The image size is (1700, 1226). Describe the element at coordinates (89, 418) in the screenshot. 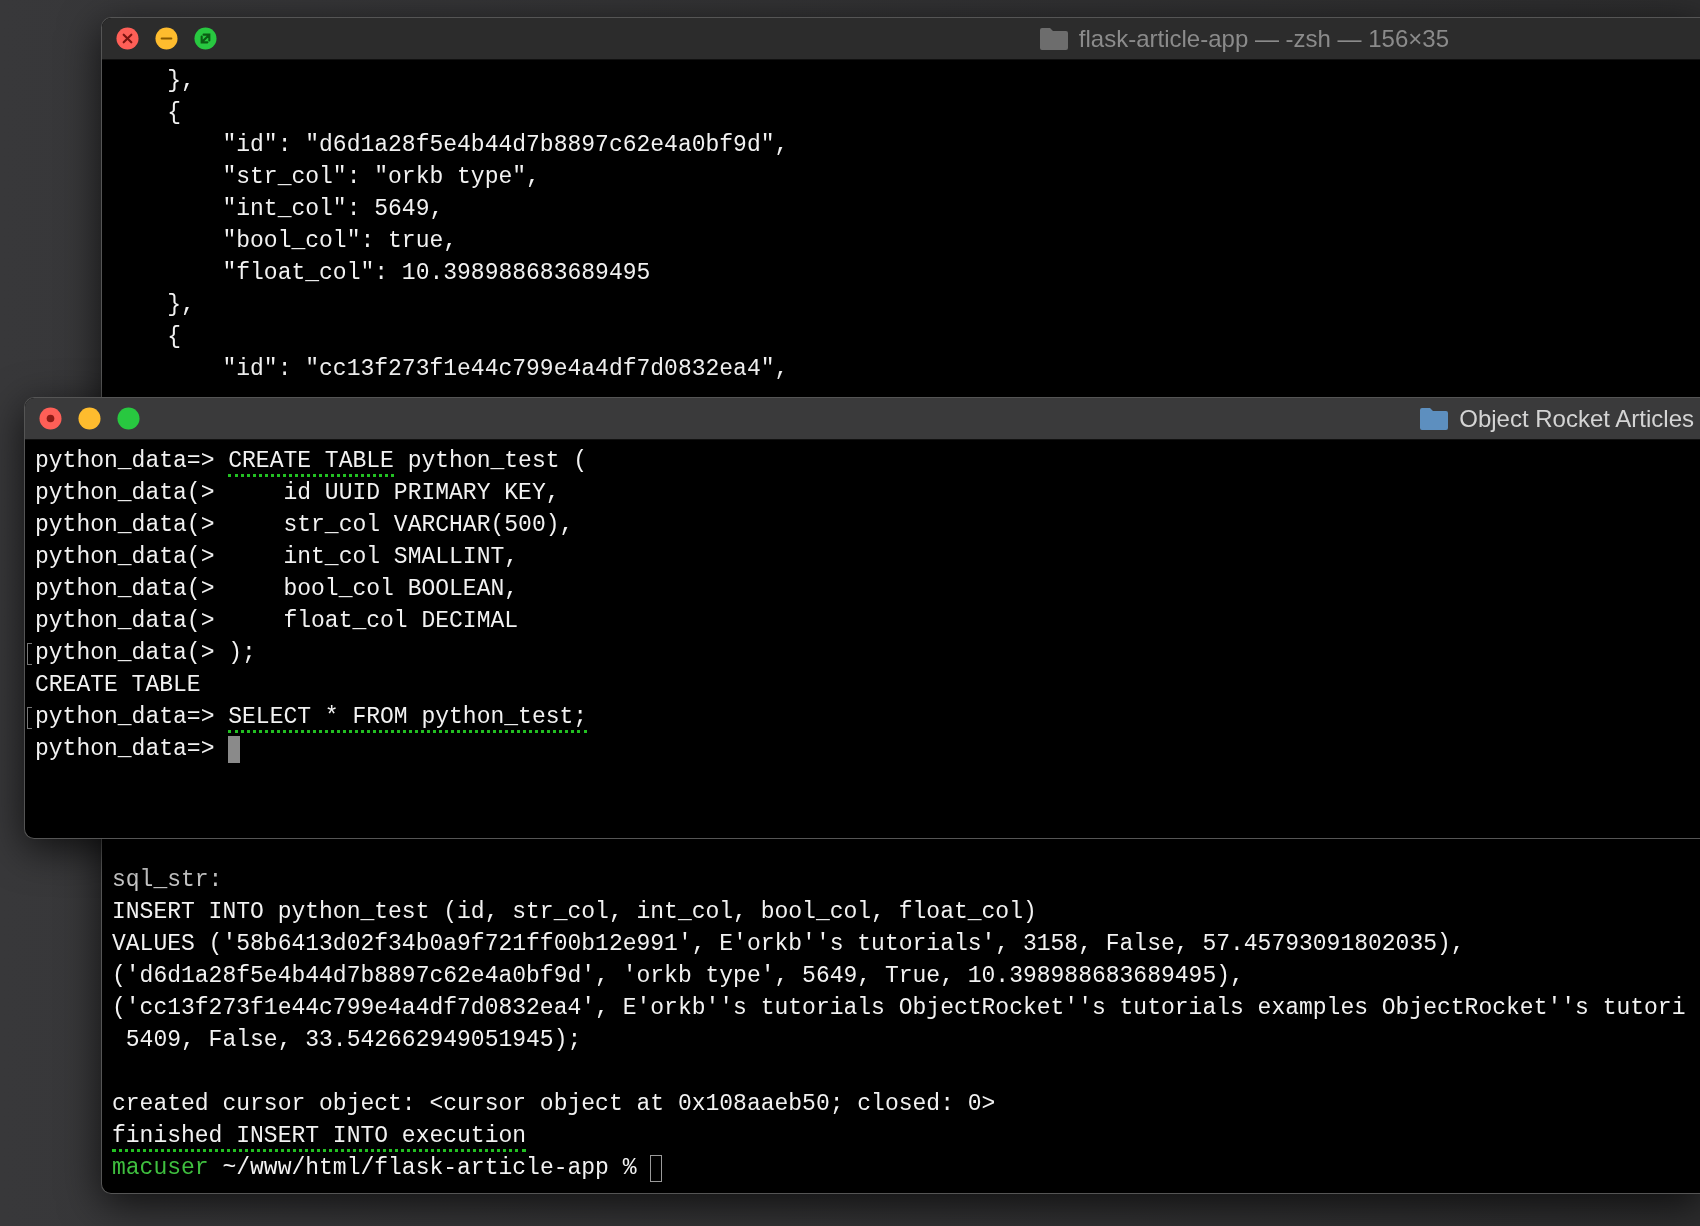

I see `minimize-button` at that location.